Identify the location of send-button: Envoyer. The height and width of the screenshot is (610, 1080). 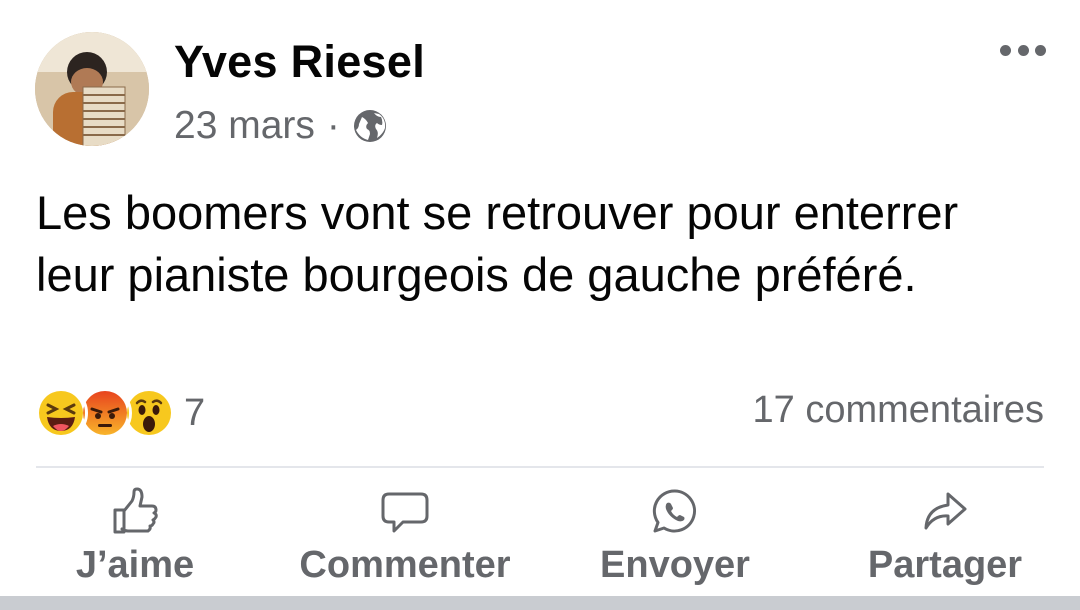
(675, 535).